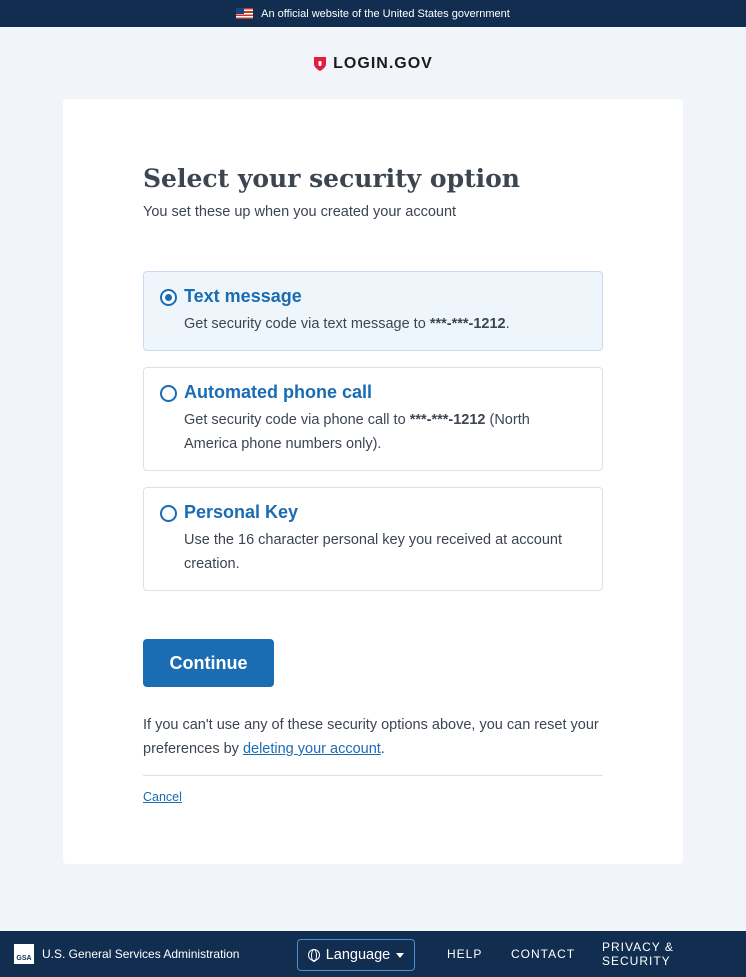  What do you see at coordinates (245, 13) in the screenshot?
I see `us-flag-icon` at bounding box center [245, 13].